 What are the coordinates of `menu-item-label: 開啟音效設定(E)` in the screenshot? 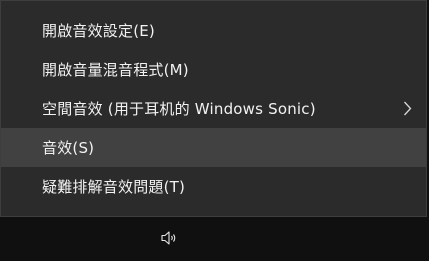 It's located at (98, 31).